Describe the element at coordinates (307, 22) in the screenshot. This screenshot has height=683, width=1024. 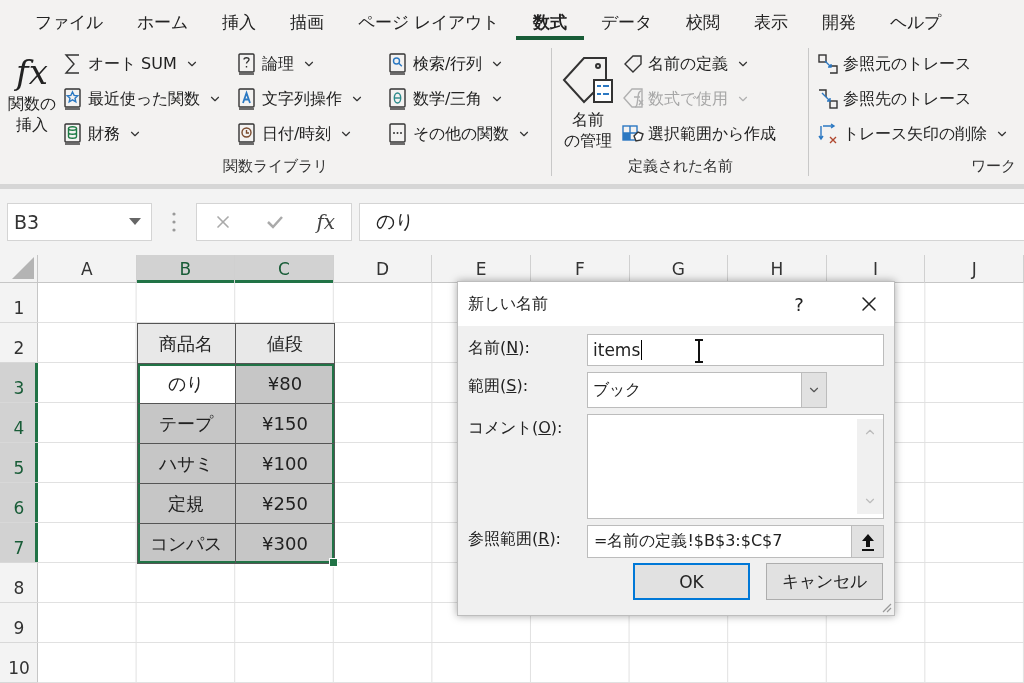
I see `ribbon-tab: 描画` at that location.